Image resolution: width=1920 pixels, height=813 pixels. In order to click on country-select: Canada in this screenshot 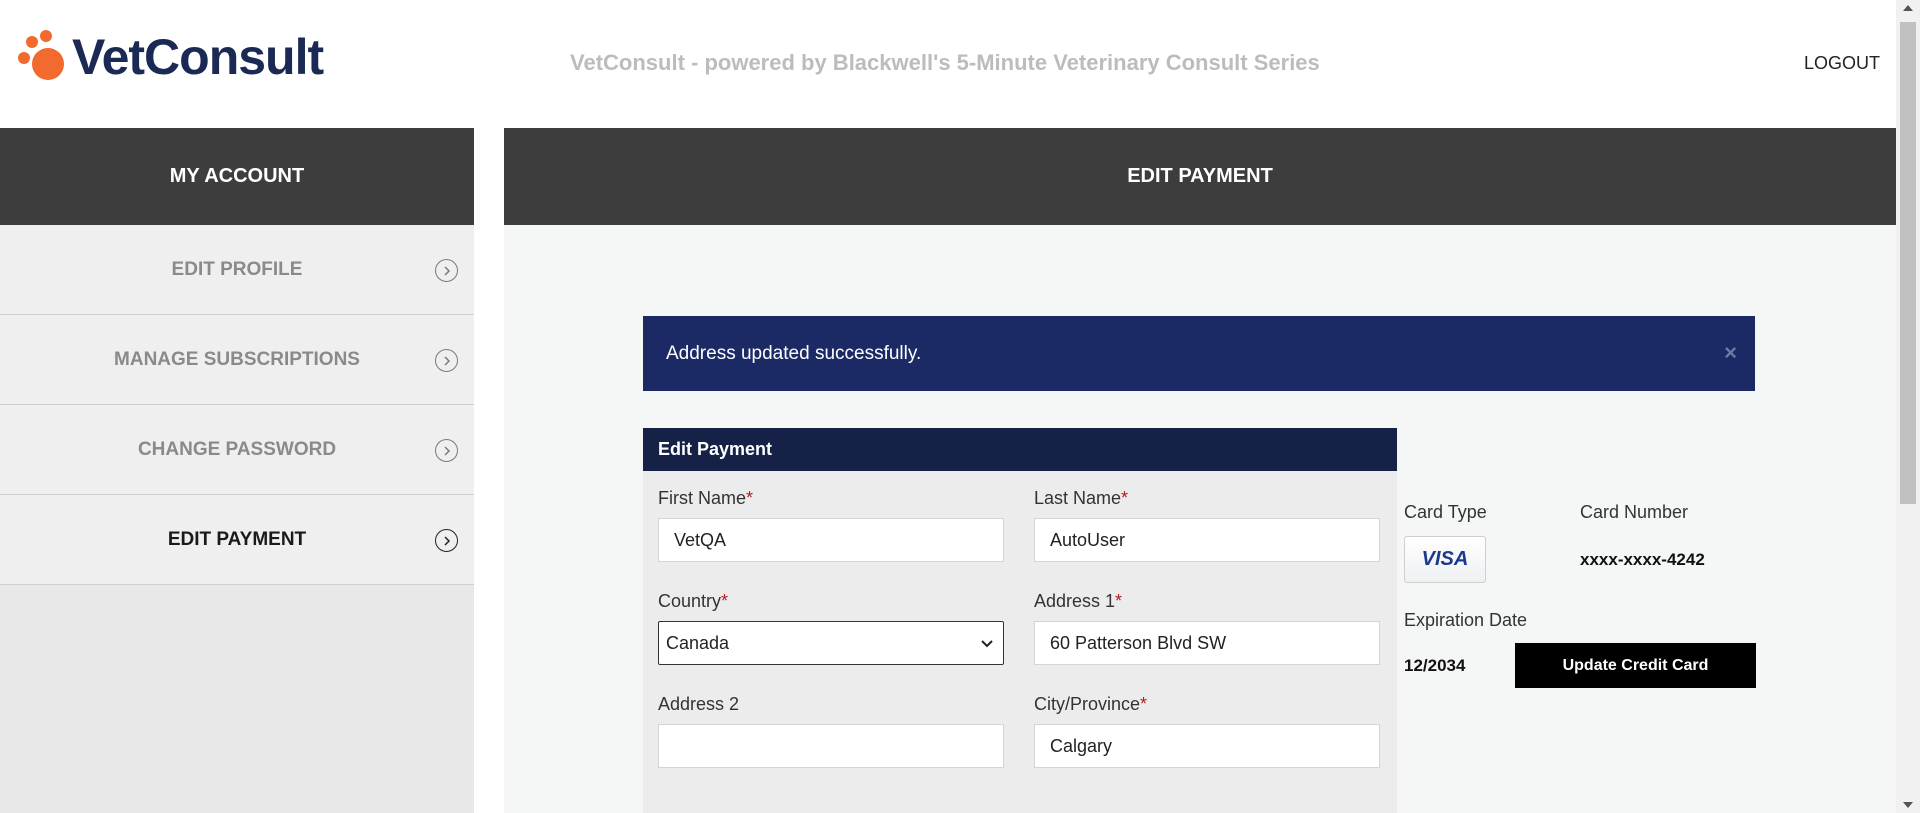, I will do `click(831, 643)`.